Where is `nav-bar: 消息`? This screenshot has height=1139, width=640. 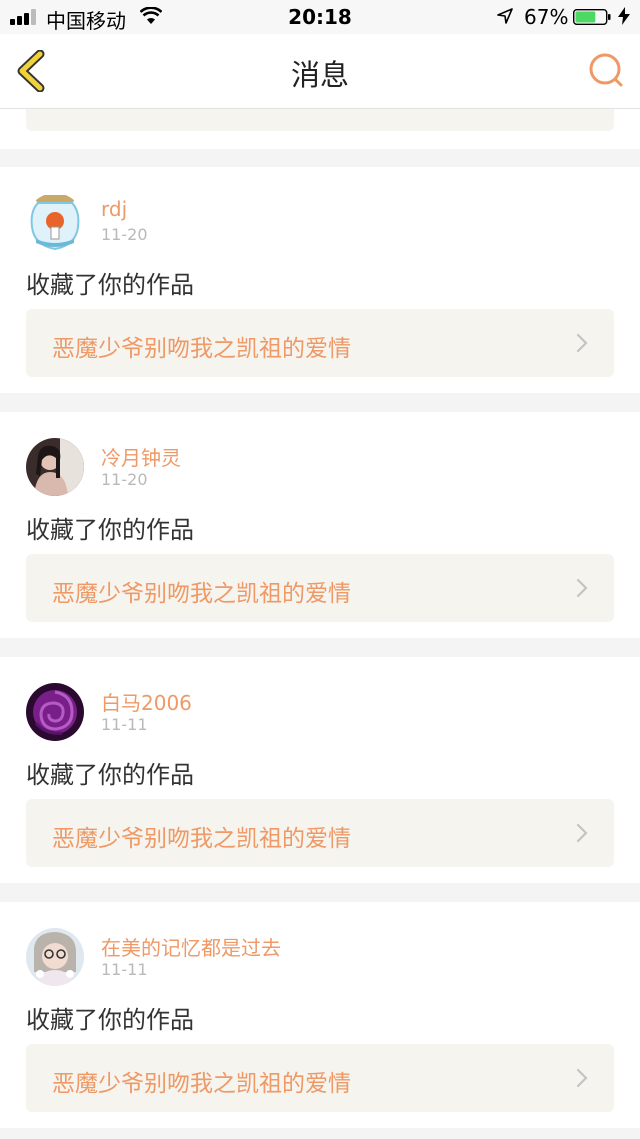
nav-bar: 消息 is located at coordinates (320, 71).